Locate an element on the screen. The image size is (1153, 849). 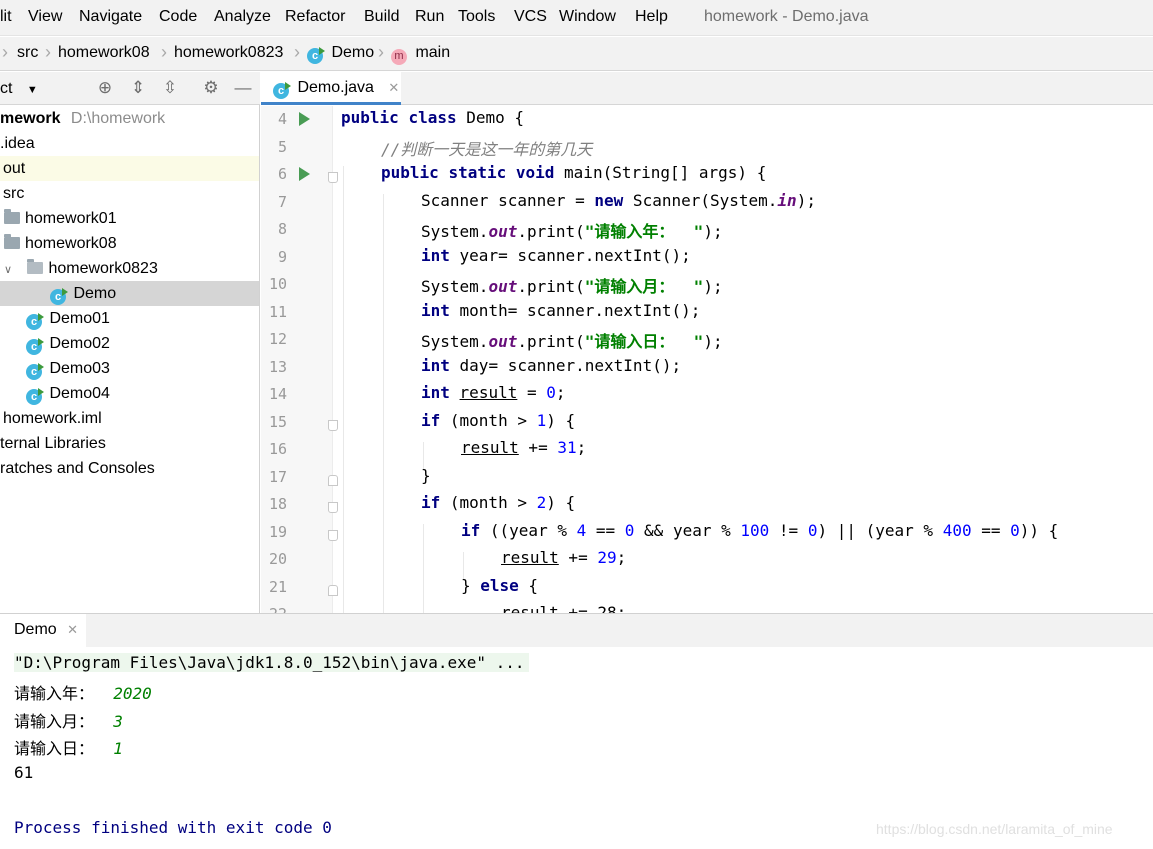
menu-window: Window is located at coordinates (587, 17).